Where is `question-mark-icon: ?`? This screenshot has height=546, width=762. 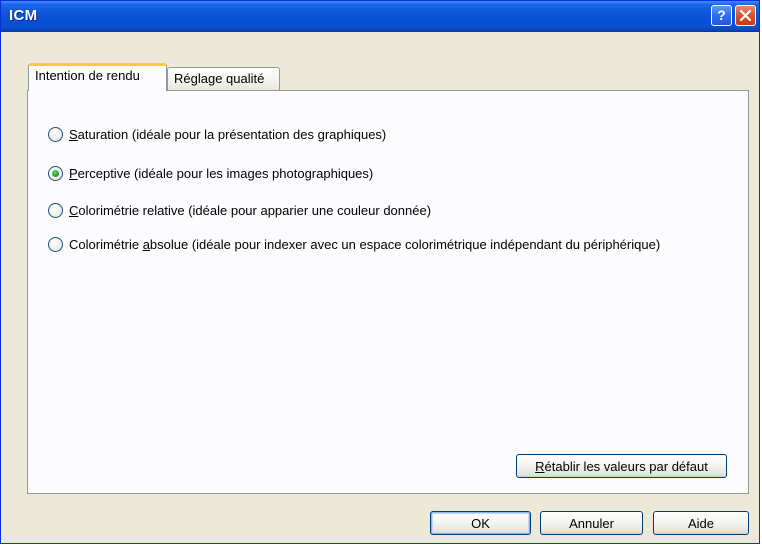 question-mark-icon: ? is located at coordinates (721, 15).